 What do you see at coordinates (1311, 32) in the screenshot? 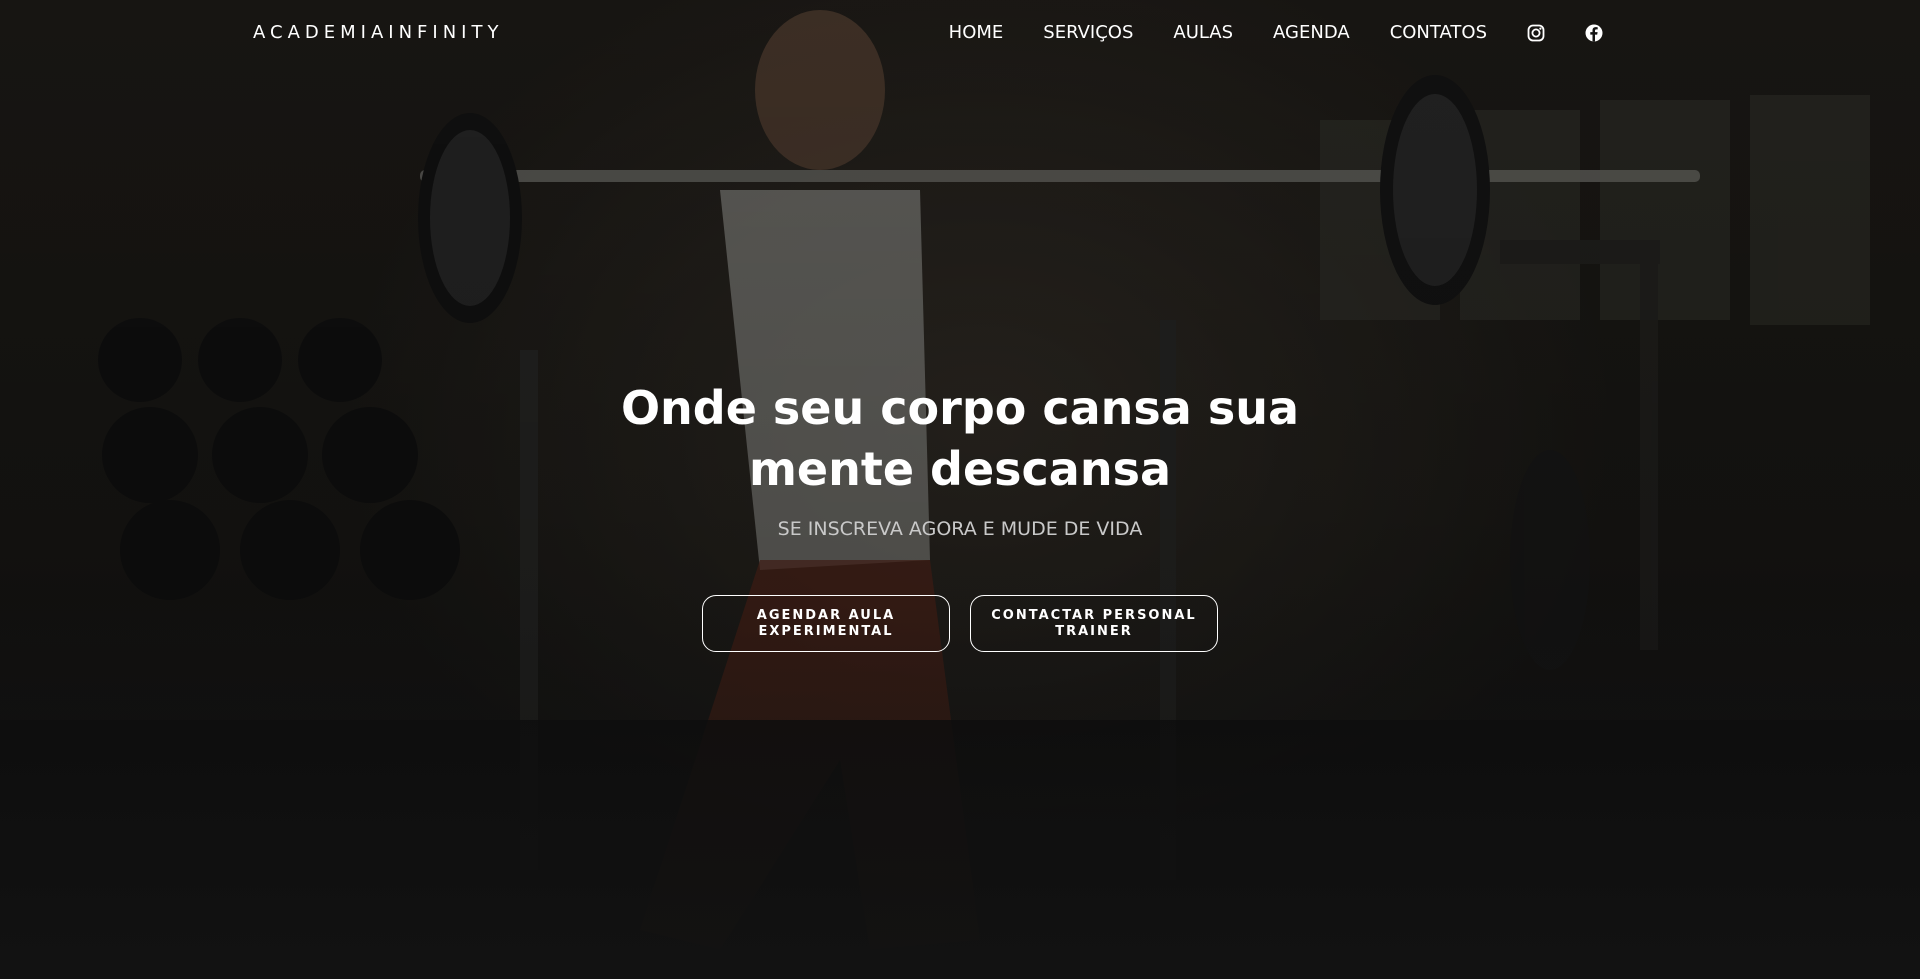
I see `nav-agenda: AGENDA` at bounding box center [1311, 32].